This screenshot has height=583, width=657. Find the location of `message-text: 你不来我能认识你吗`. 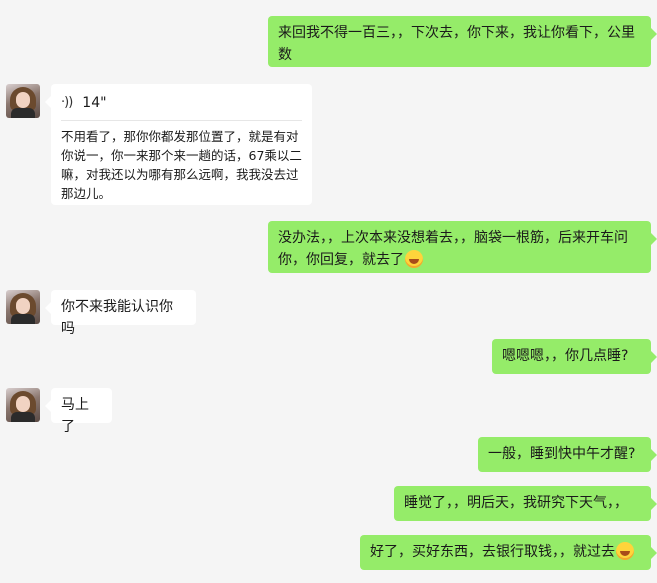

message-text: 你不来我能认识你吗 is located at coordinates (117, 318).